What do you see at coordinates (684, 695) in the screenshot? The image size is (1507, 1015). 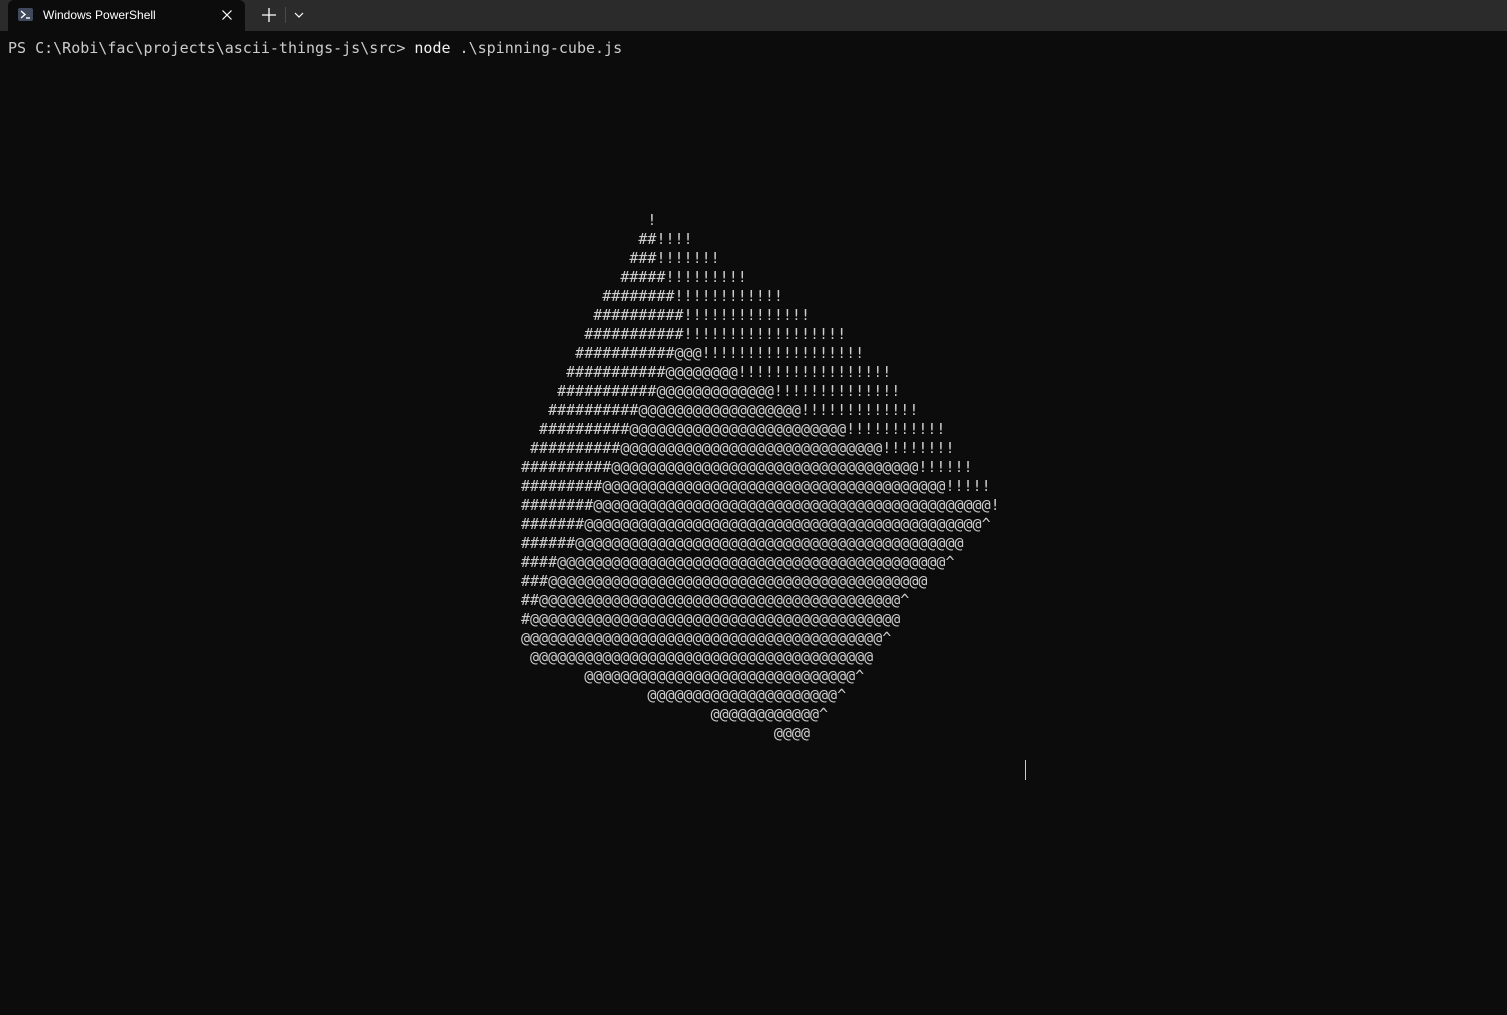 I see `ascii-art-line: @@@@@@@@@@@@@@@@@@@@@^` at bounding box center [684, 695].